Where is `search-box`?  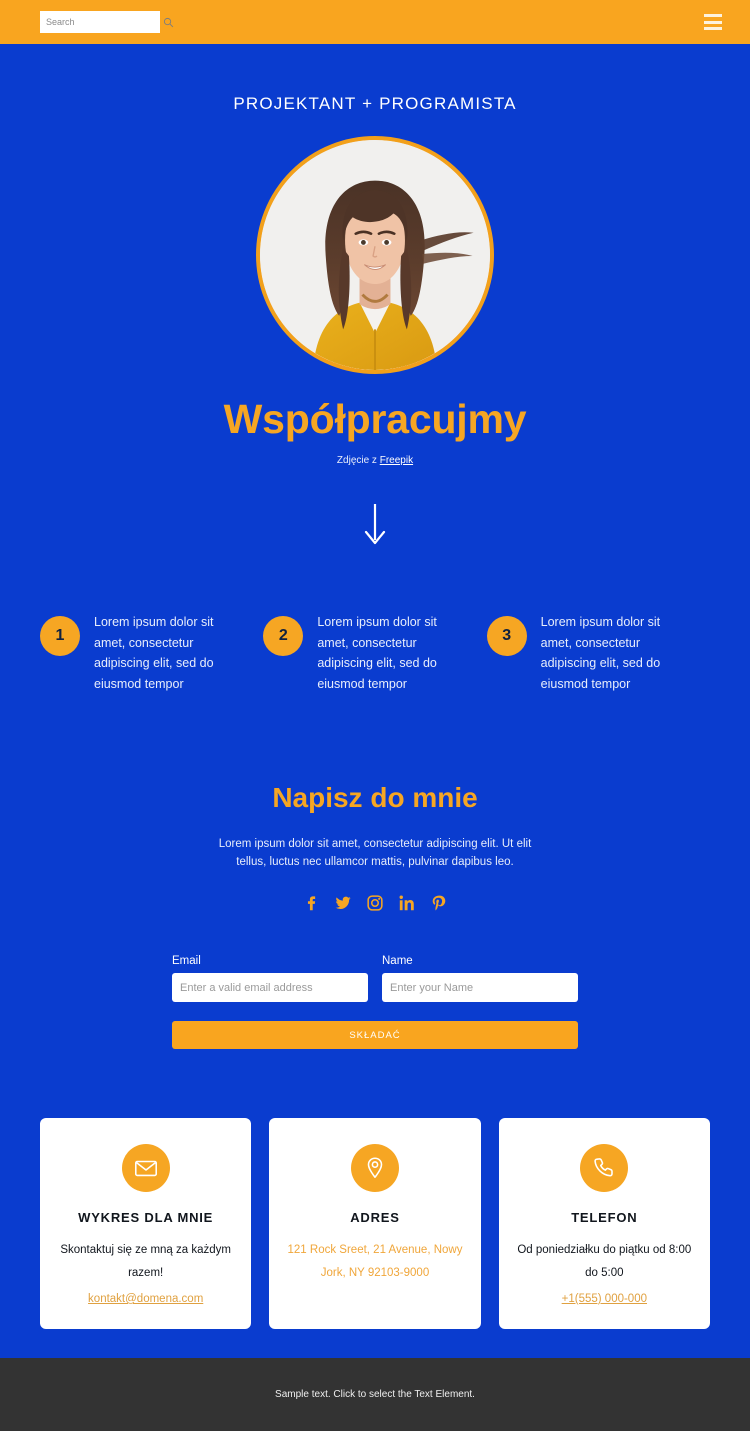
search-box is located at coordinates (107, 22).